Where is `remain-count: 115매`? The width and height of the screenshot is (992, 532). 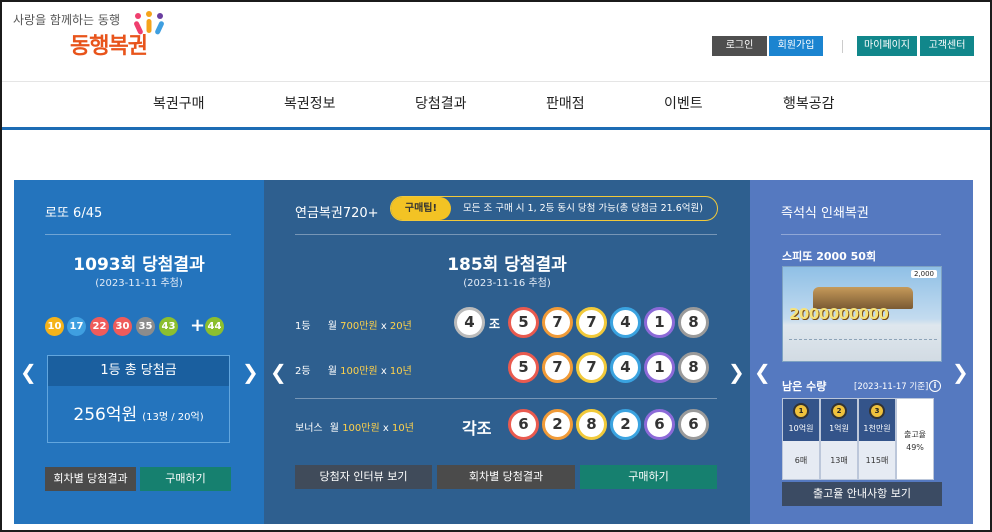
remain-count: 115매 is located at coordinates (877, 460).